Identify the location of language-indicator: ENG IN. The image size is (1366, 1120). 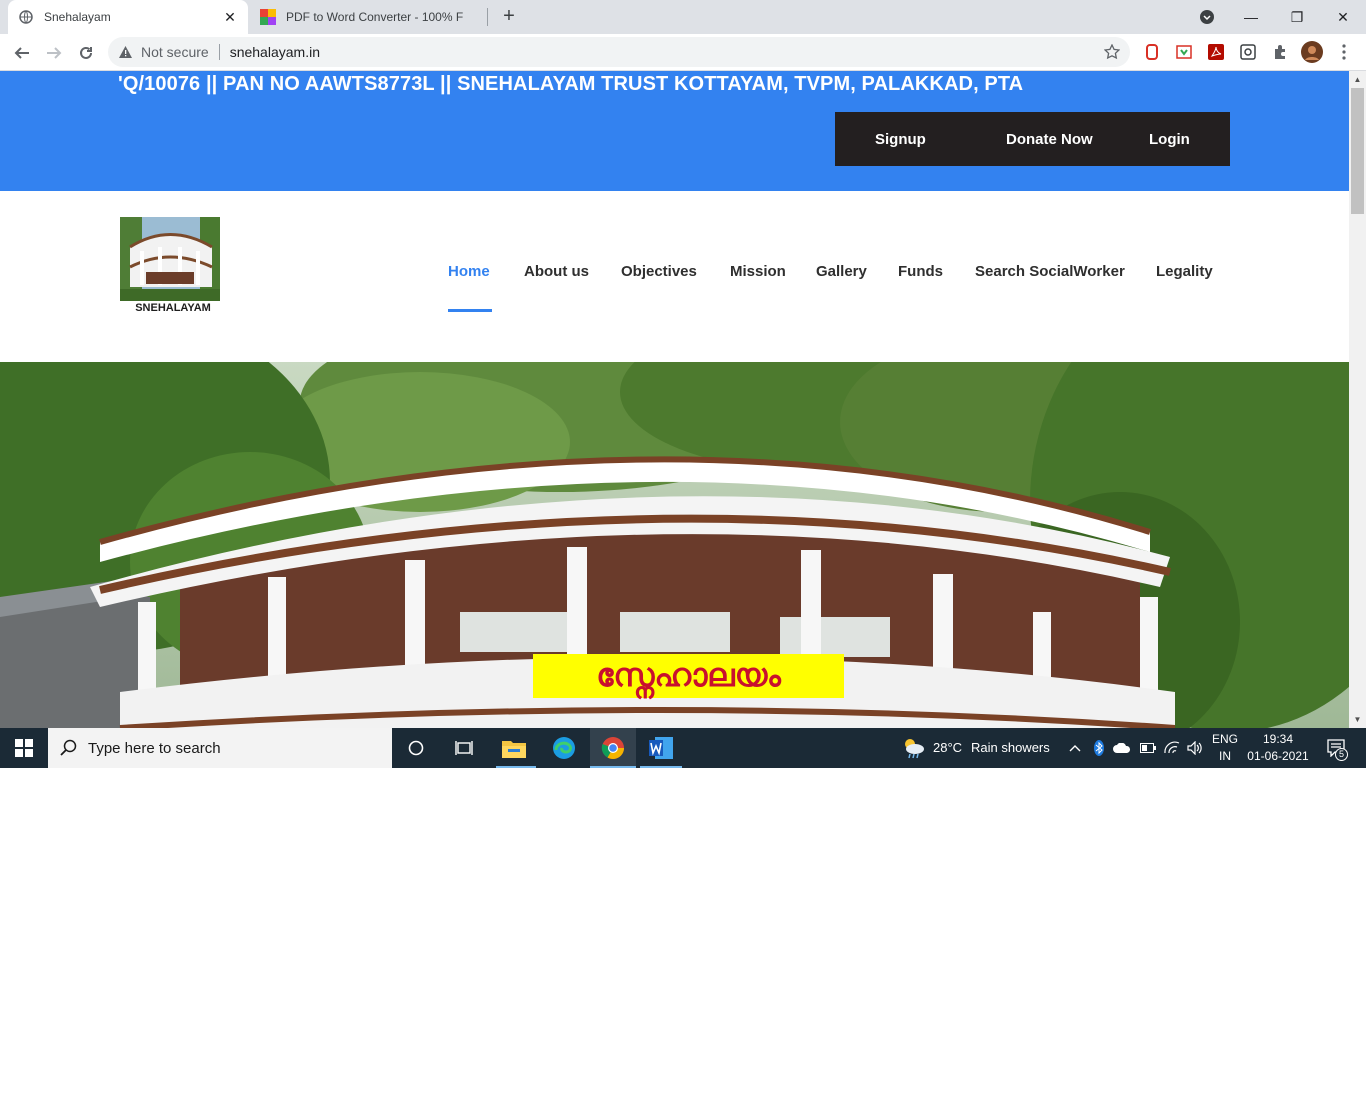
(1225, 748).